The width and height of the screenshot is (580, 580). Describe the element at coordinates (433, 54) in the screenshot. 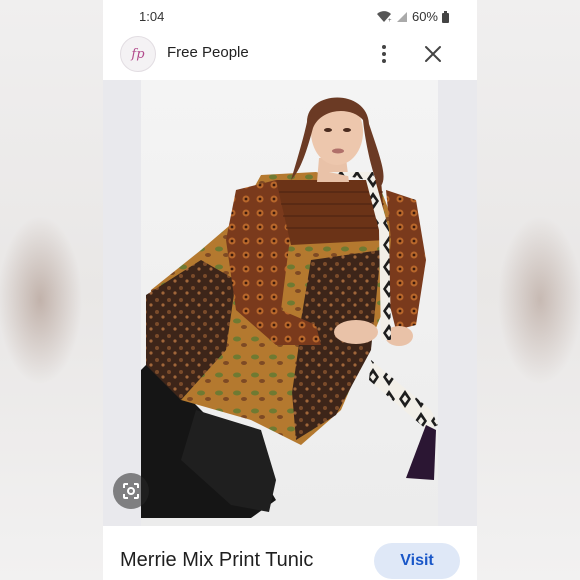

I see `close-icon` at that location.